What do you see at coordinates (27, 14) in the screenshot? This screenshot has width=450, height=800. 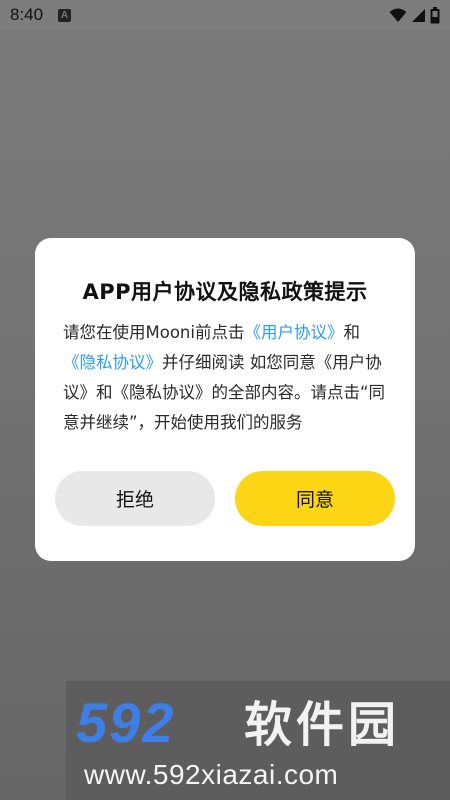 I see `status-time: 8:40` at bounding box center [27, 14].